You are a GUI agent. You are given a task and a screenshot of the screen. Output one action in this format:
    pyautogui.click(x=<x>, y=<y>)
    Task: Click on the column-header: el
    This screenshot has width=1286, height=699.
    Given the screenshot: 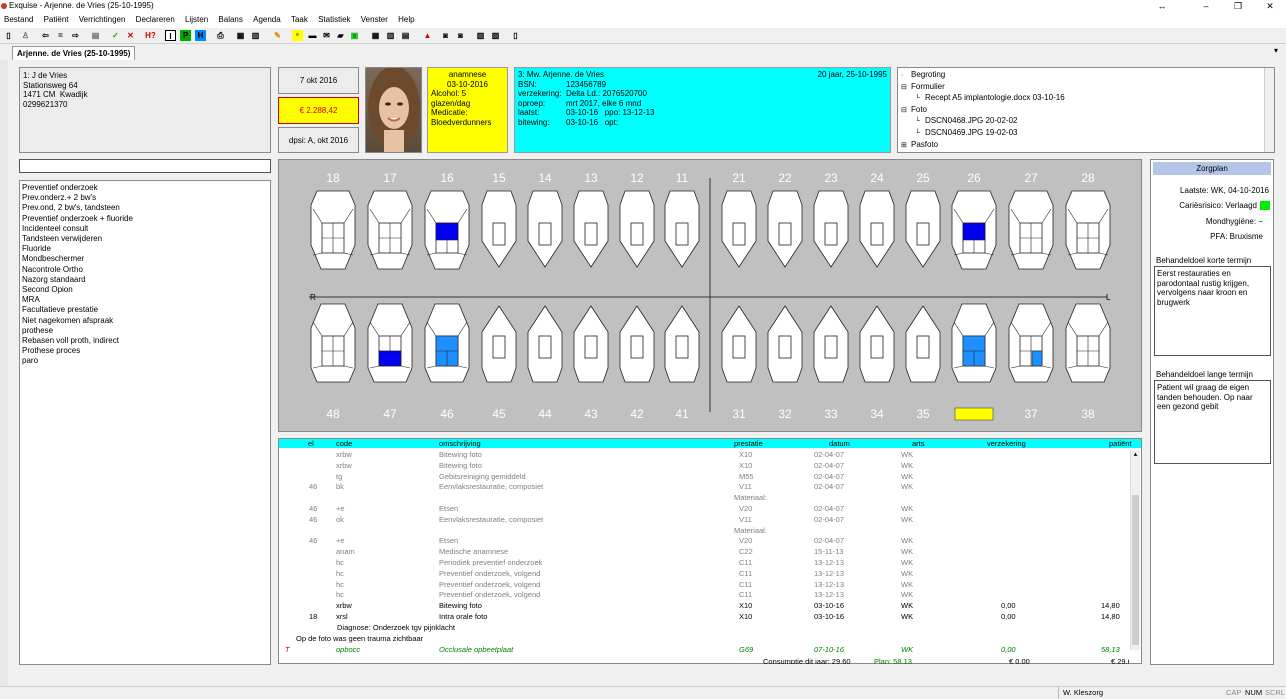 What is the action you would take?
    pyautogui.click(x=311, y=443)
    